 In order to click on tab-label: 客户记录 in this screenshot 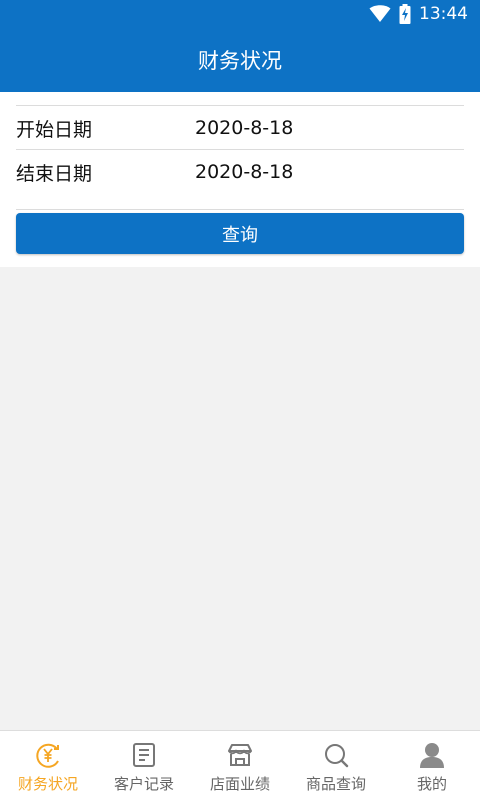, I will do `click(143, 784)`.